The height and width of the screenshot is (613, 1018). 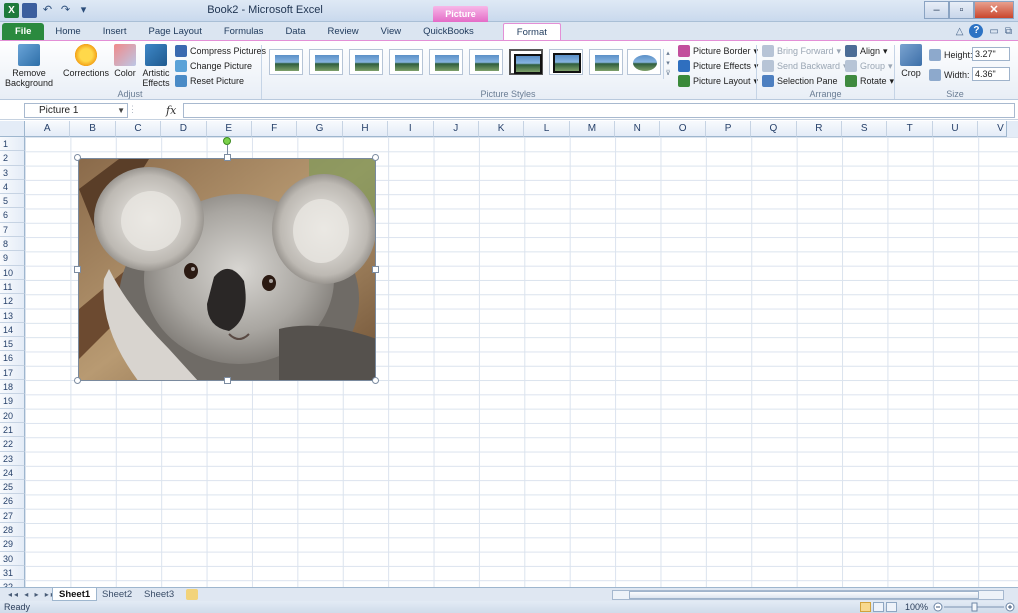 I want to click on row-header-13: 13, so click(x=12, y=315).